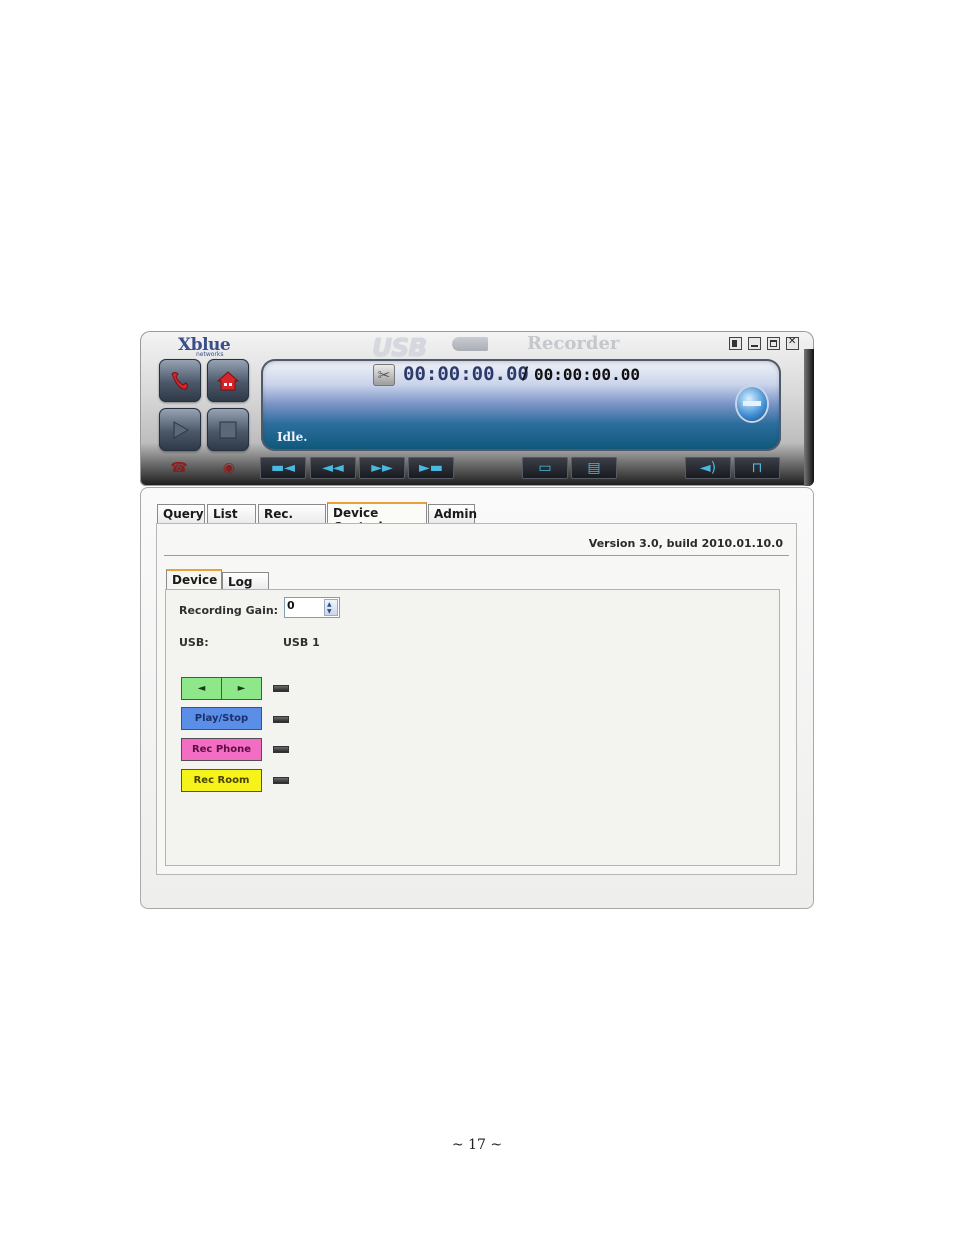  Describe the element at coordinates (292, 437) in the screenshot. I see `status-text: Idle.` at that location.